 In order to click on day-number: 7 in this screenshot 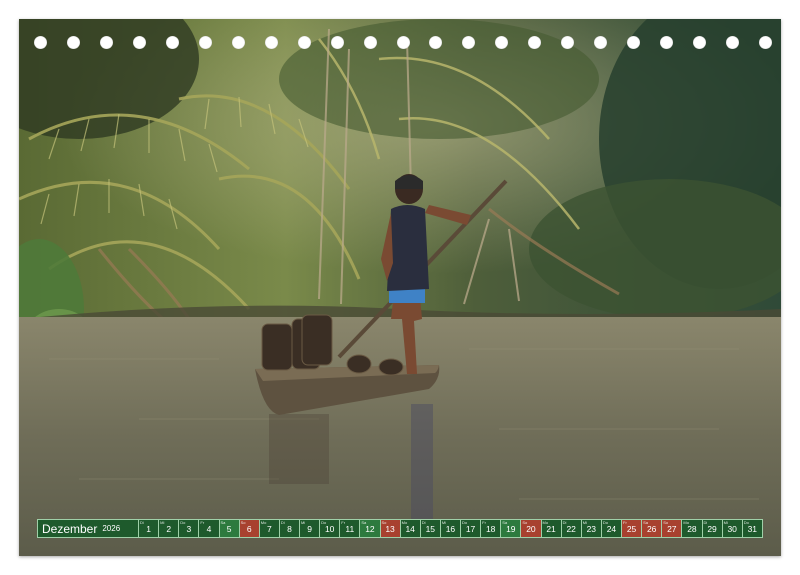, I will do `click(269, 528)`.